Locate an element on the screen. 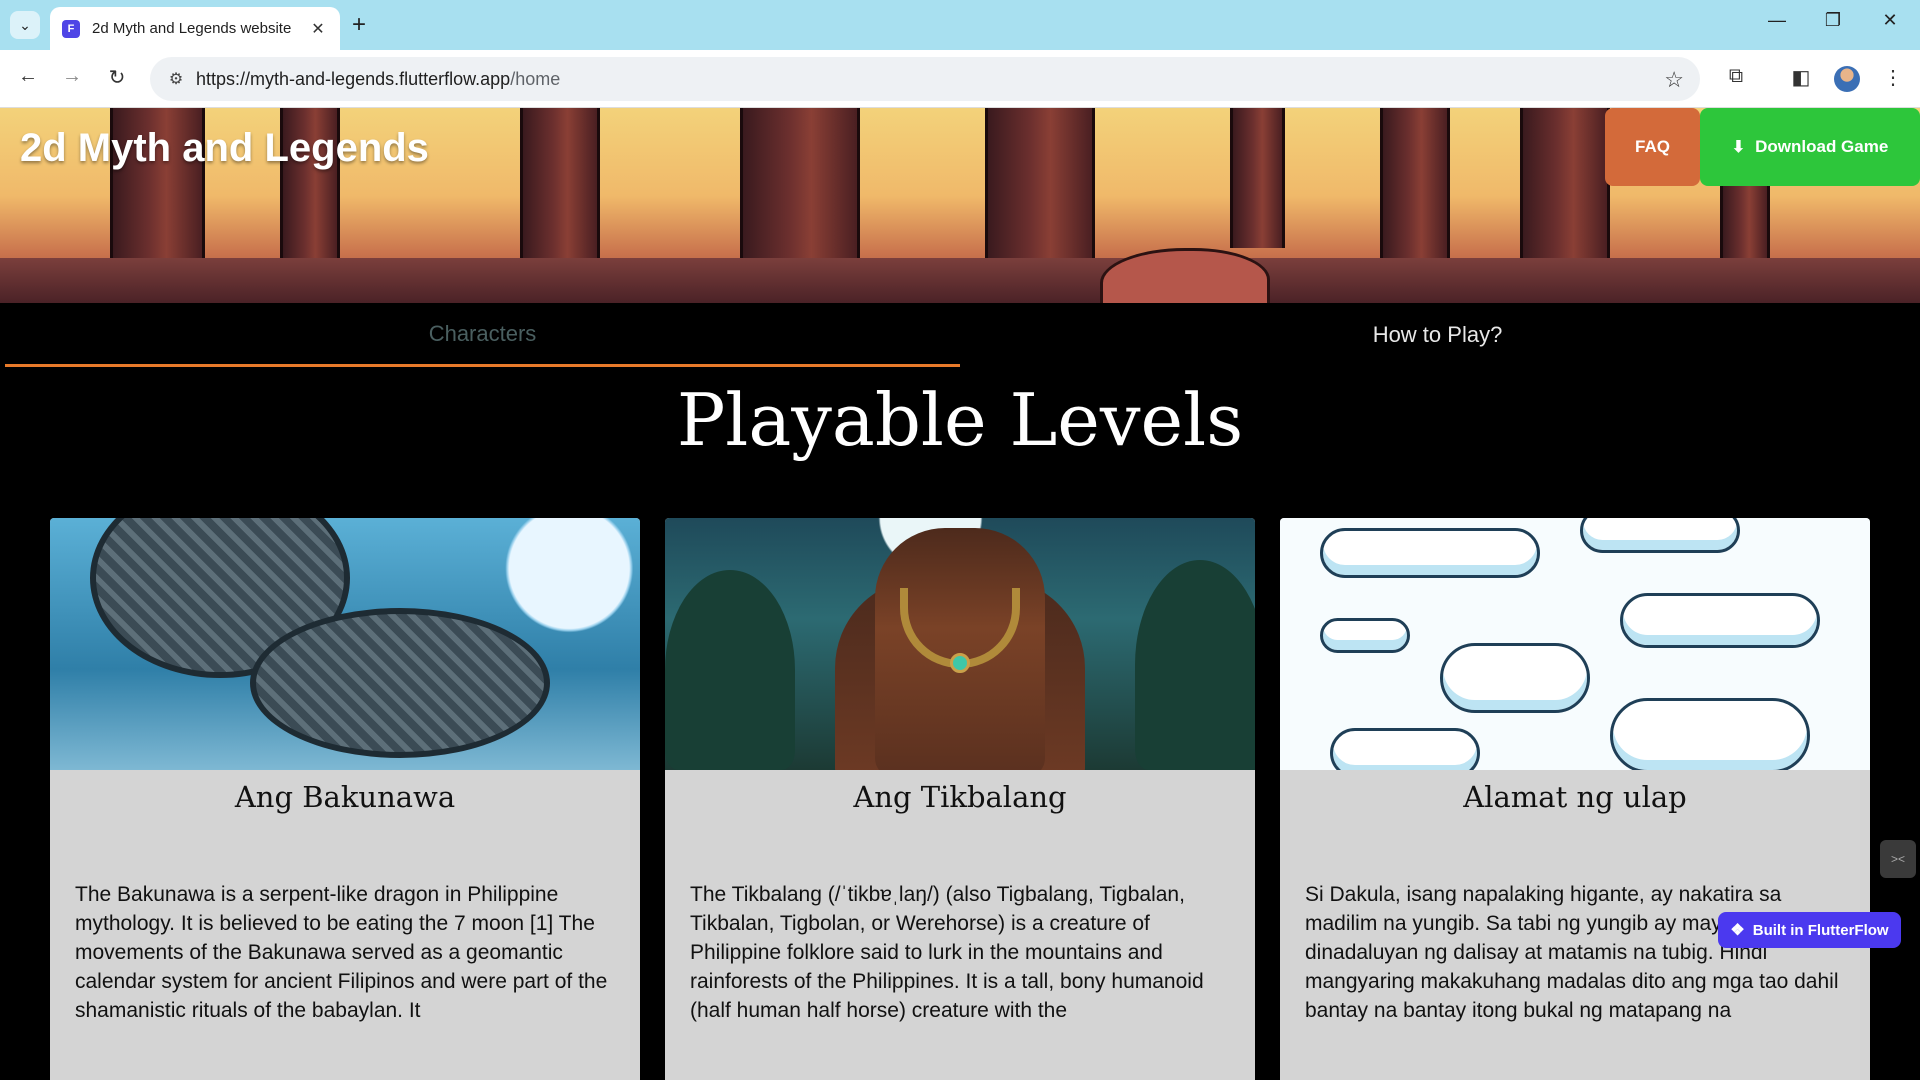 This screenshot has height=1080, width=1920. new-tab-icon: + is located at coordinates (359, 25).